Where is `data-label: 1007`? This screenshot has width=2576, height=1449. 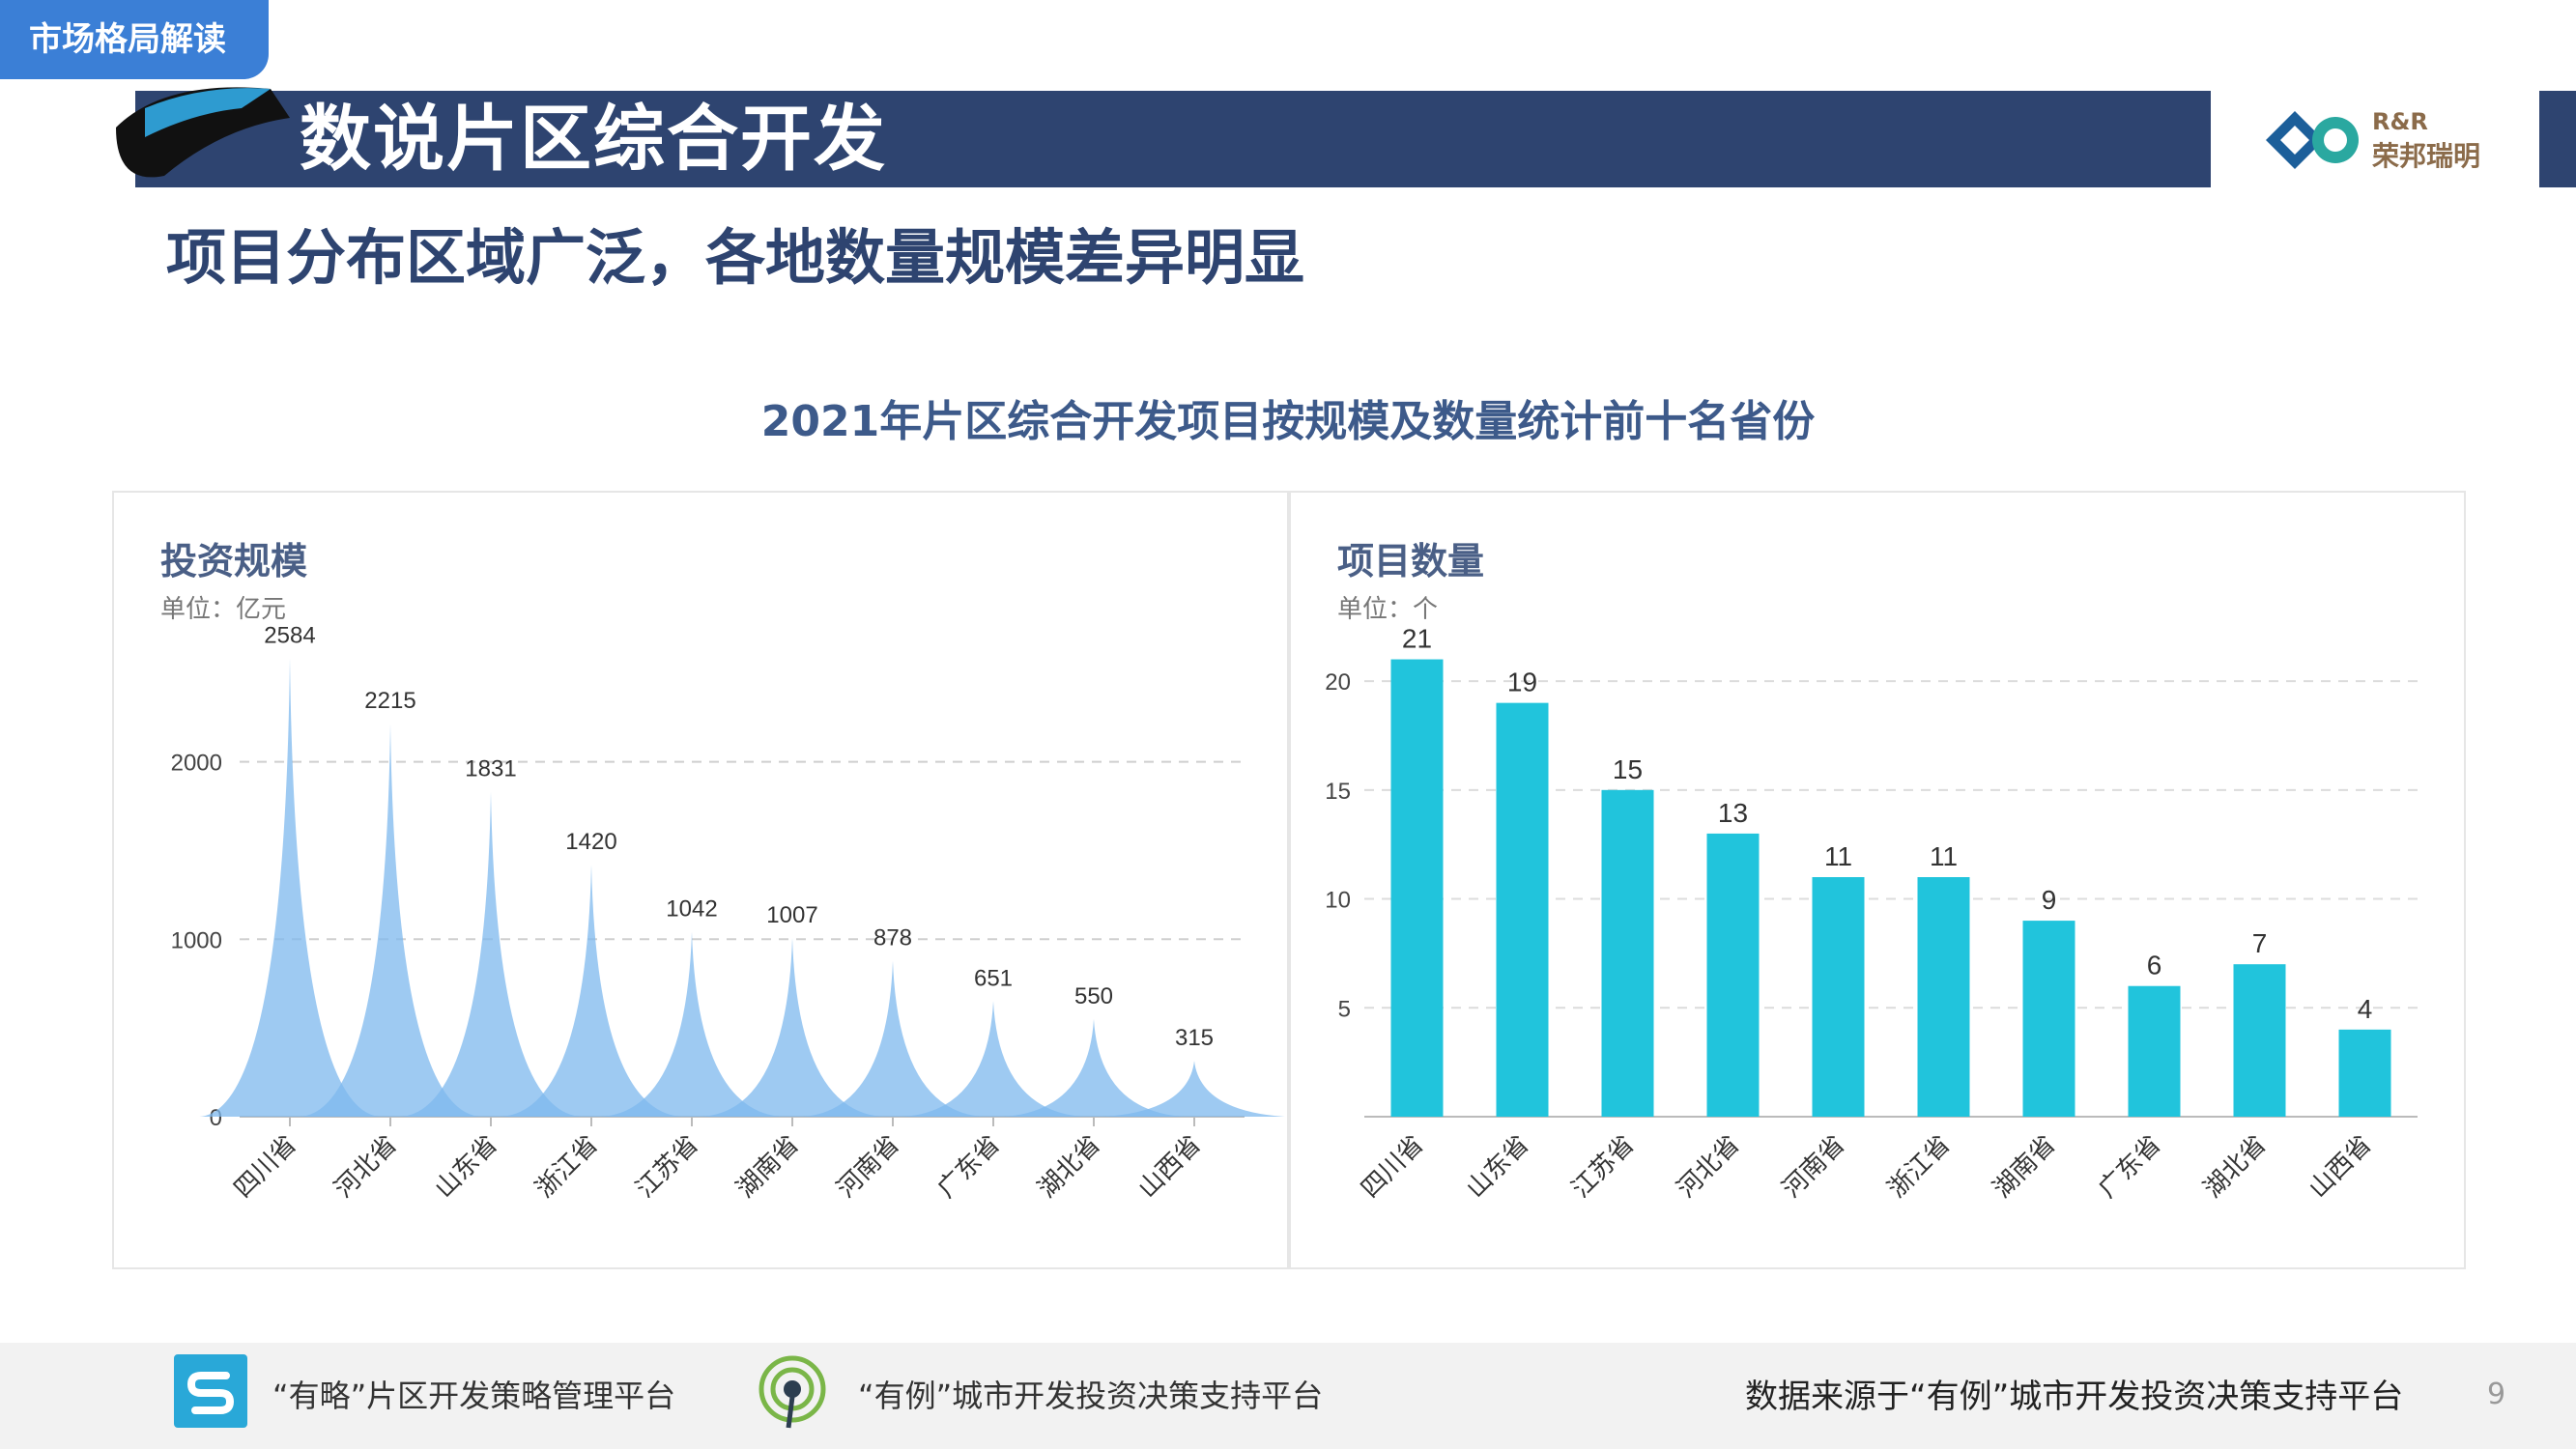
data-label: 1007 is located at coordinates (792, 915).